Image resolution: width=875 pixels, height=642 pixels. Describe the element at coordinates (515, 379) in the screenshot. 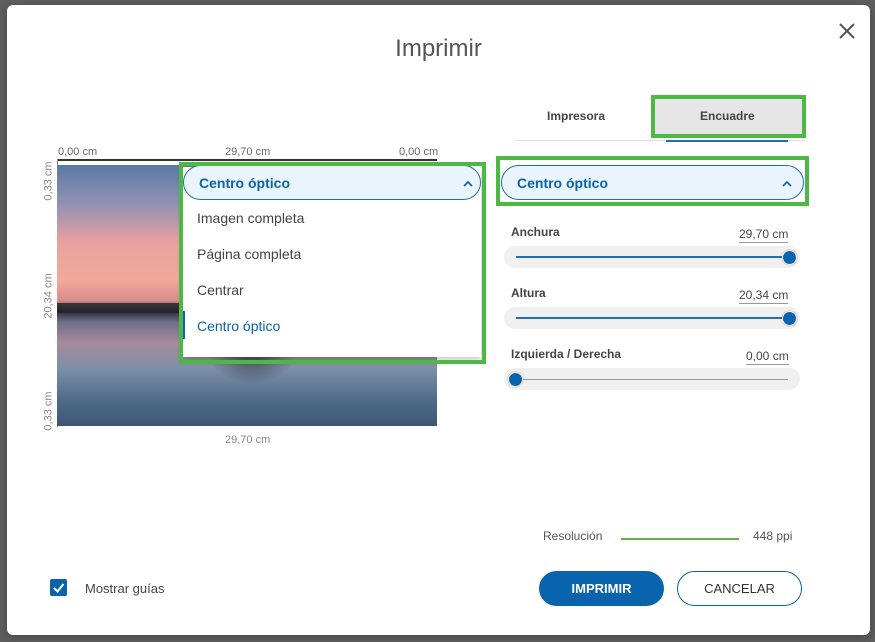

I see `left-right-slider-handle` at that location.